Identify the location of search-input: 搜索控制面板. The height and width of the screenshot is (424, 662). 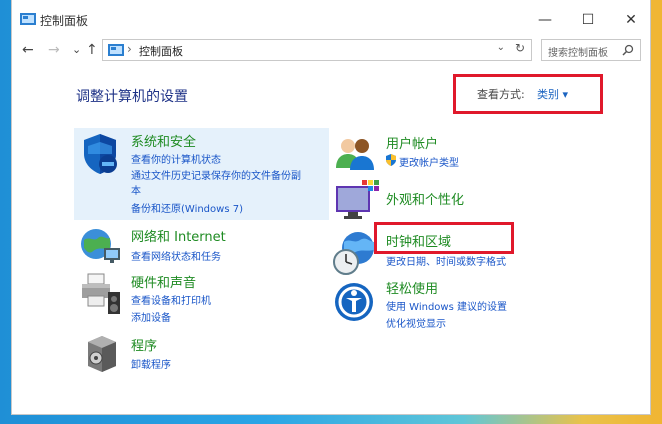
(591, 50).